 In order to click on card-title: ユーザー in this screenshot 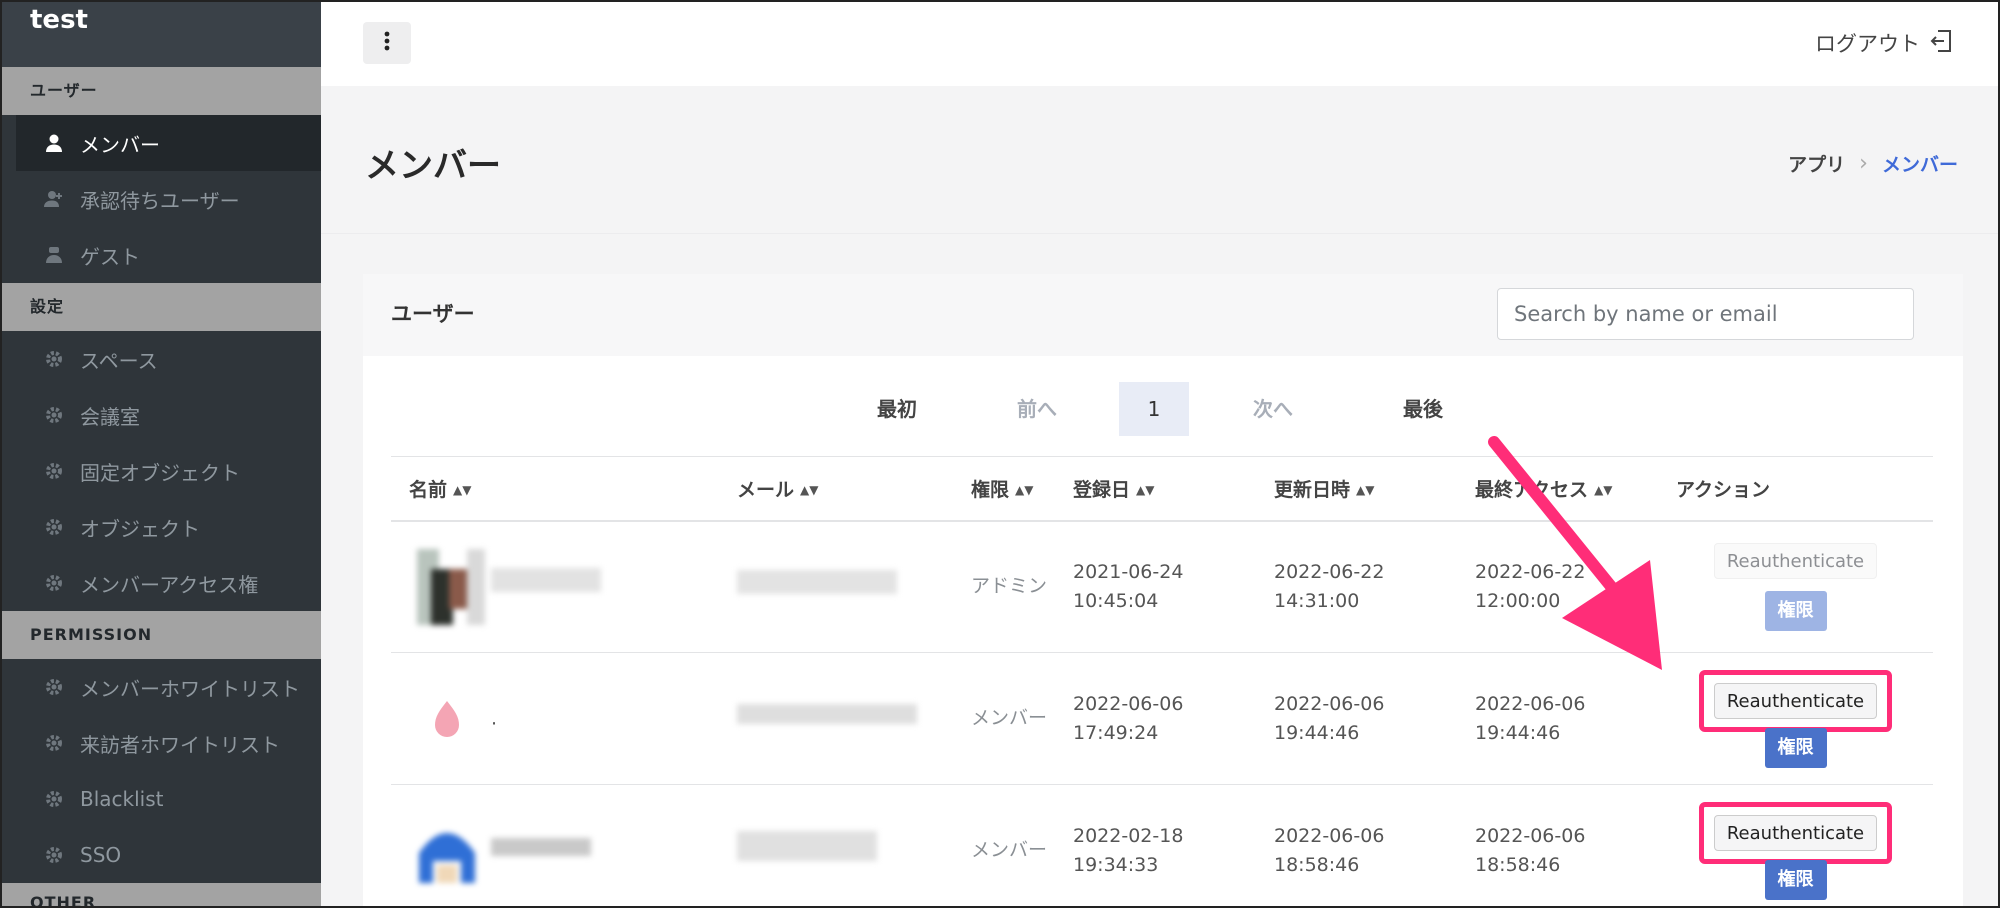, I will do `click(433, 314)`.